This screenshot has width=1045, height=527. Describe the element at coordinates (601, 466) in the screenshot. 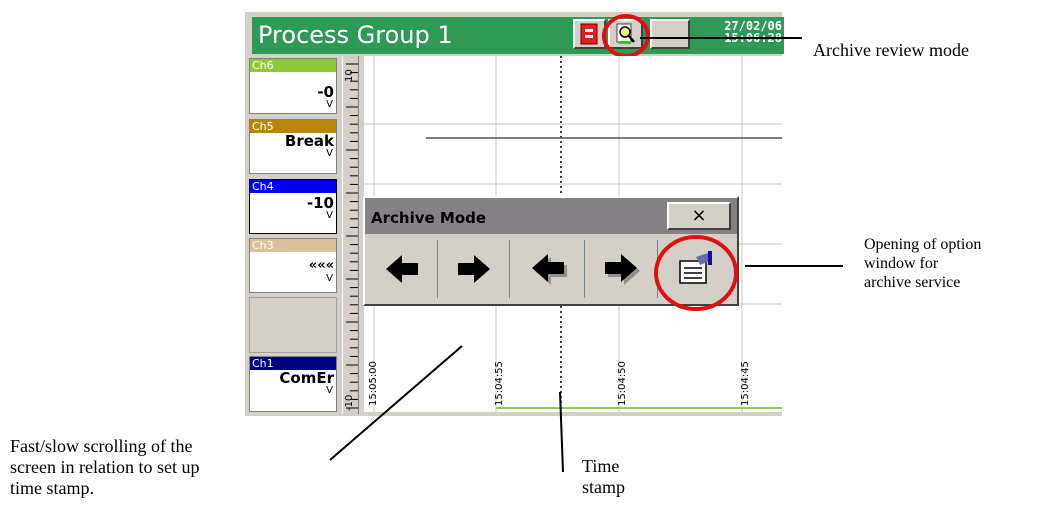

I see `annotation-line: Time` at that location.